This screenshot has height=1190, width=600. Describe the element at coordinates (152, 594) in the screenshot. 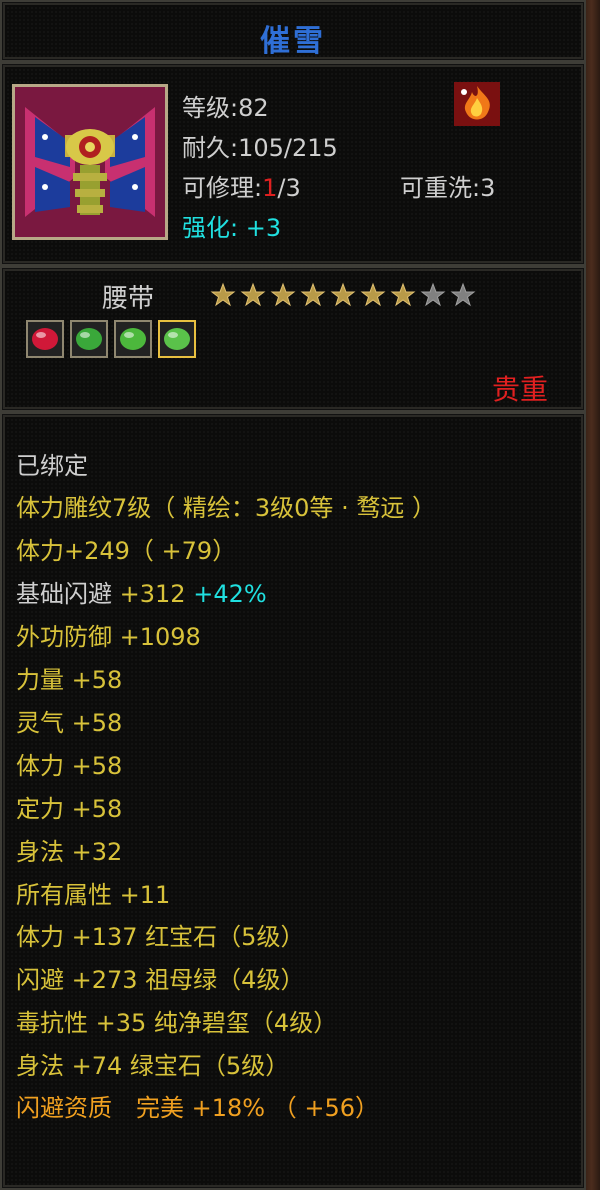

I see `dodge-value: +312` at that location.